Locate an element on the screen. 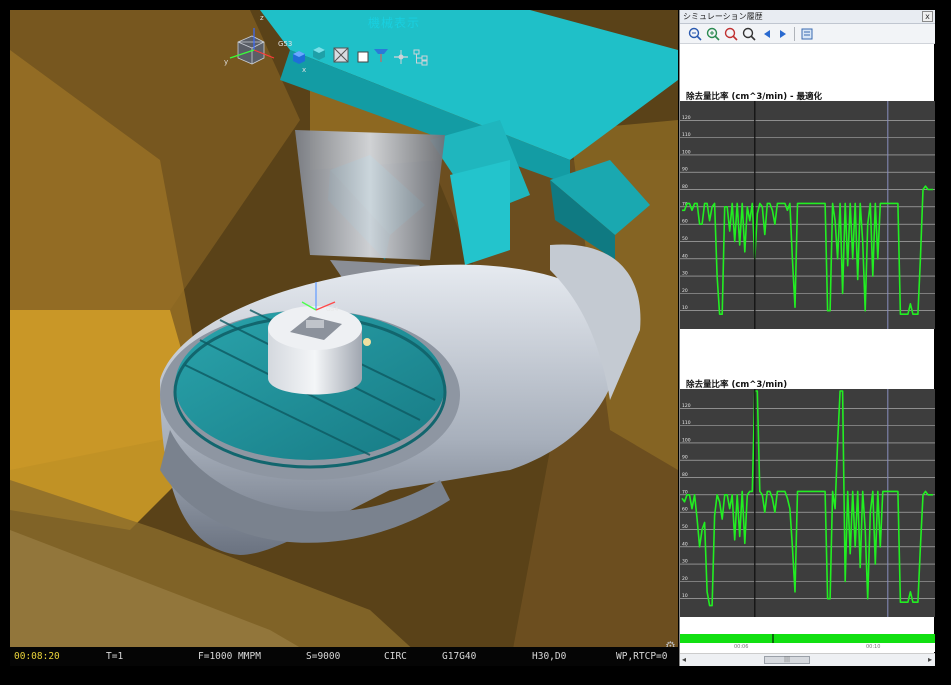 This screenshot has height=685, width=951. zoom-in-icon is located at coordinates (713, 34).